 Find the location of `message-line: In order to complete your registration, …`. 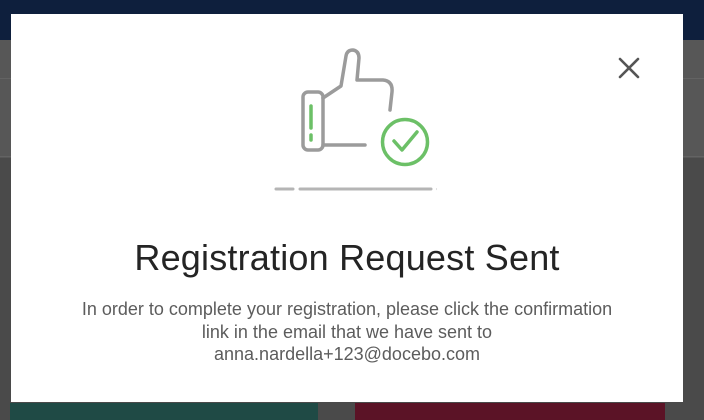

message-line: In order to complete your registration, … is located at coordinates (347, 309).